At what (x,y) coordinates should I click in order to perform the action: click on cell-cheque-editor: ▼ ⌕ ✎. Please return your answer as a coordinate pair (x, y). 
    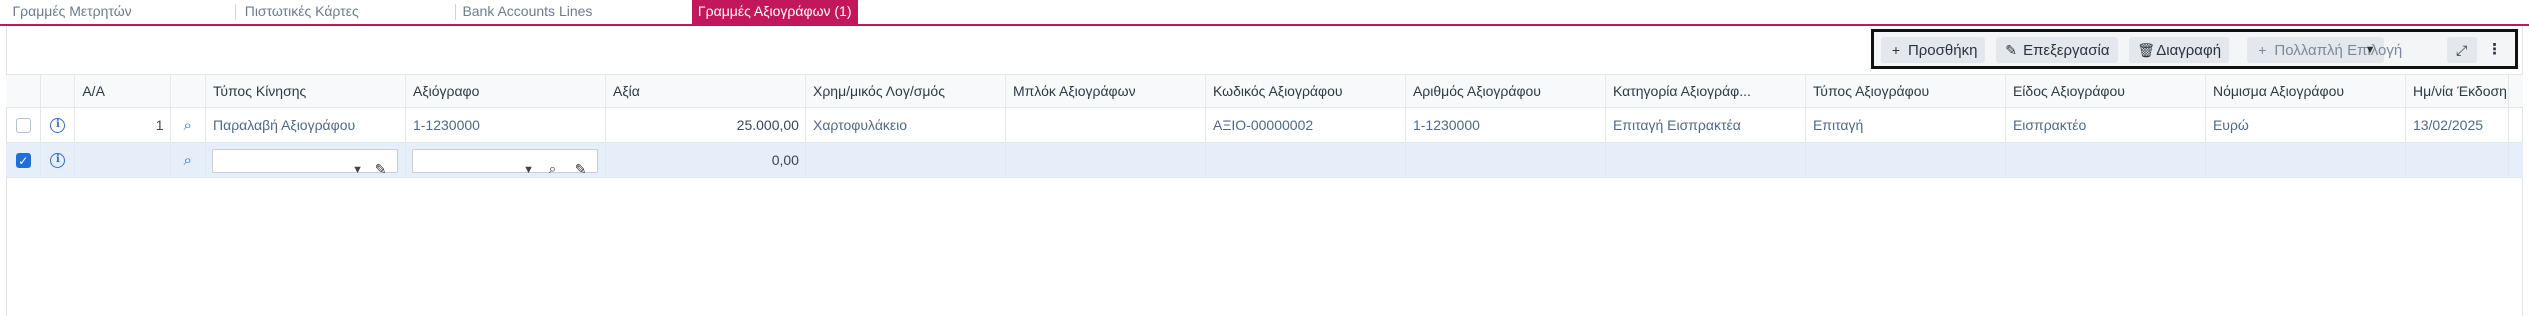
    Looking at the image, I should click on (506, 160).